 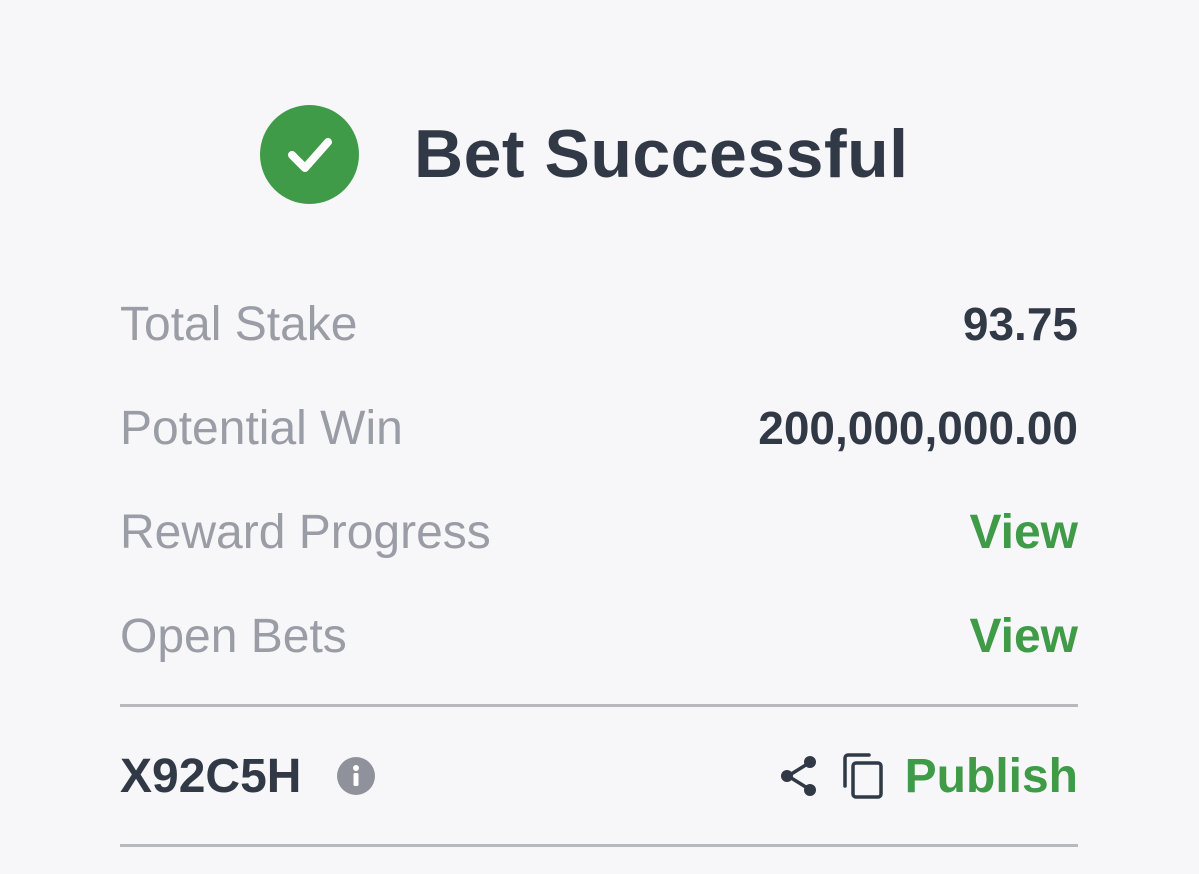 I want to click on divider-top, so click(x=599, y=705).